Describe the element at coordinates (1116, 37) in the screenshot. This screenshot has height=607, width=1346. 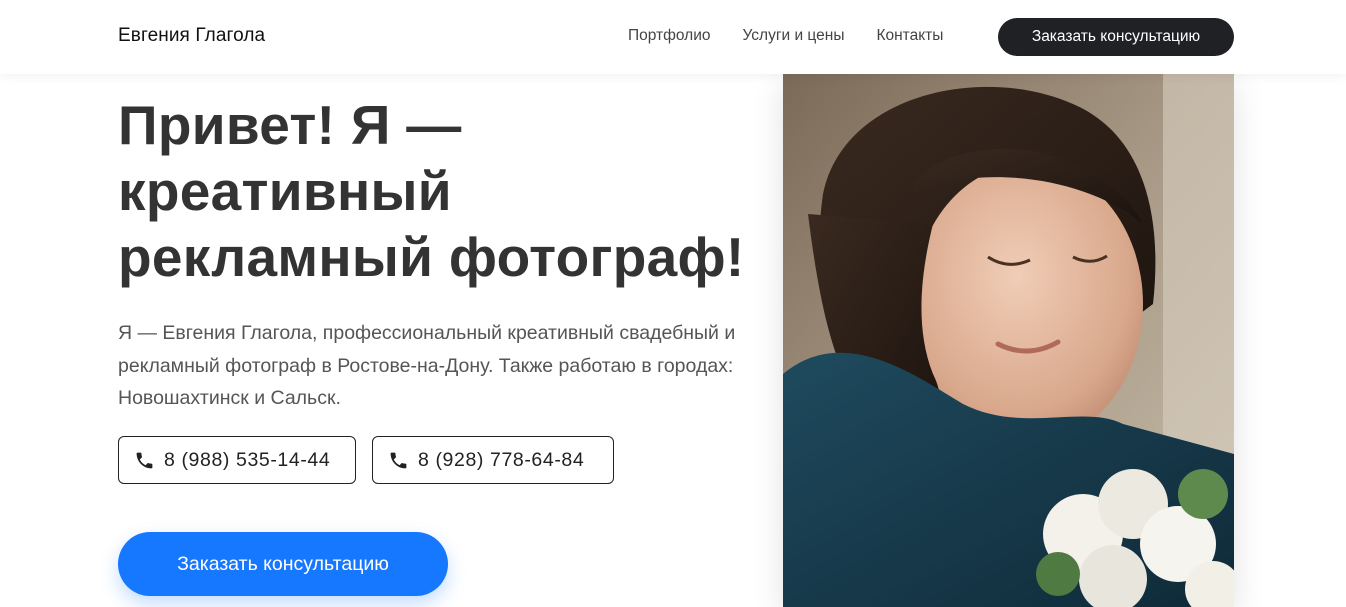
I see `header-consultation-button: Заказать консультацию` at that location.